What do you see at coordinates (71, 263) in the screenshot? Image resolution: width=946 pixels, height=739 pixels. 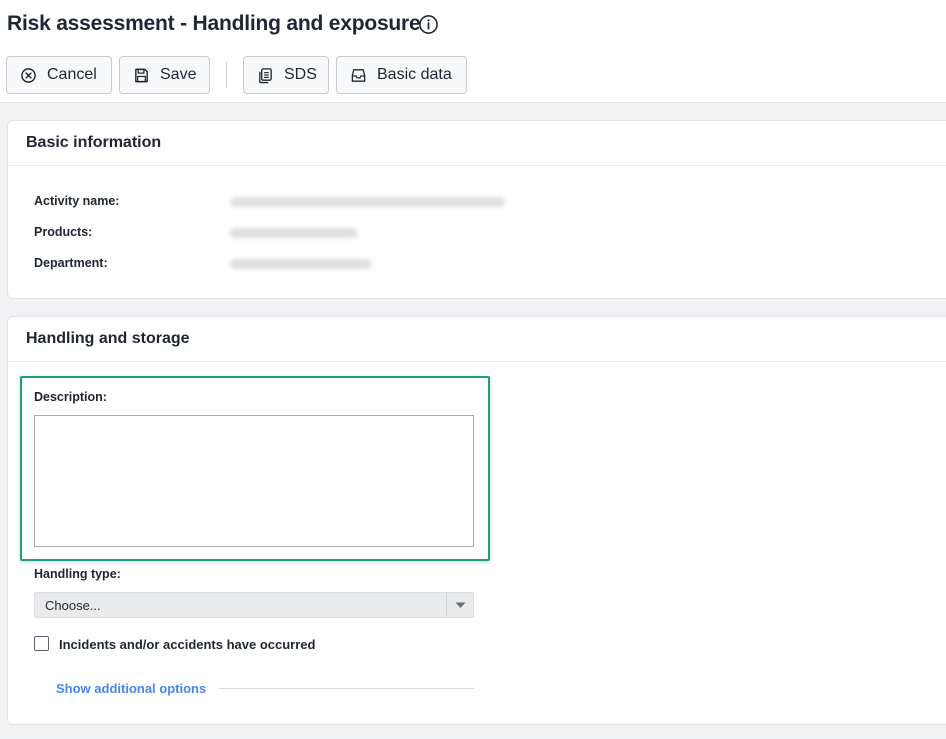 I see `department-label: Department:` at bounding box center [71, 263].